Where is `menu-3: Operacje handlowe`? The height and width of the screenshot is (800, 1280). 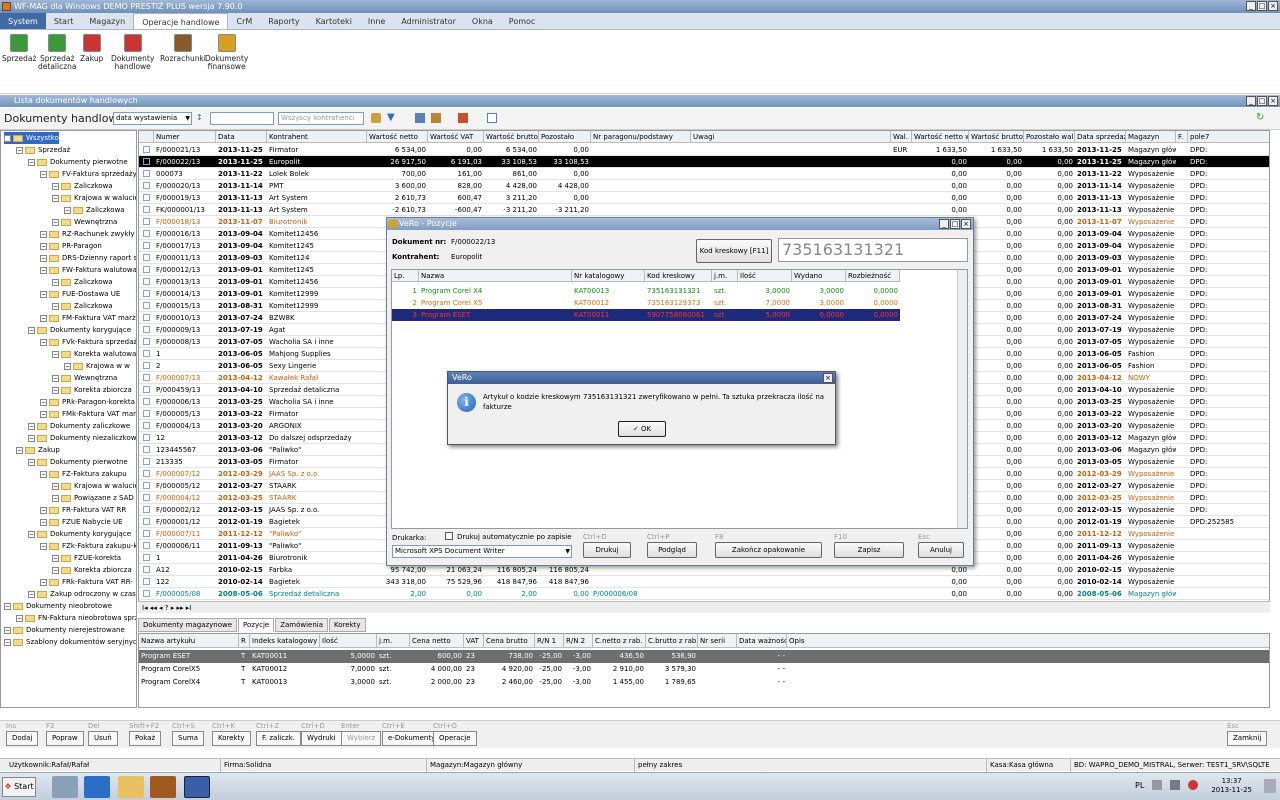 menu-3: Operacje handlowe is located at coordinates (181, 21).